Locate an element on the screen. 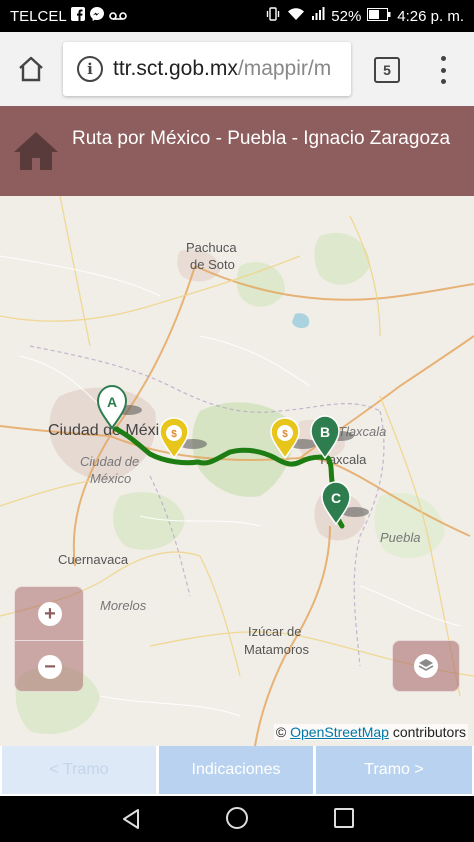 The width and height of the screenshot is (474, 842). directions-tab: Indicaciones is located at coordinates (236, 770).